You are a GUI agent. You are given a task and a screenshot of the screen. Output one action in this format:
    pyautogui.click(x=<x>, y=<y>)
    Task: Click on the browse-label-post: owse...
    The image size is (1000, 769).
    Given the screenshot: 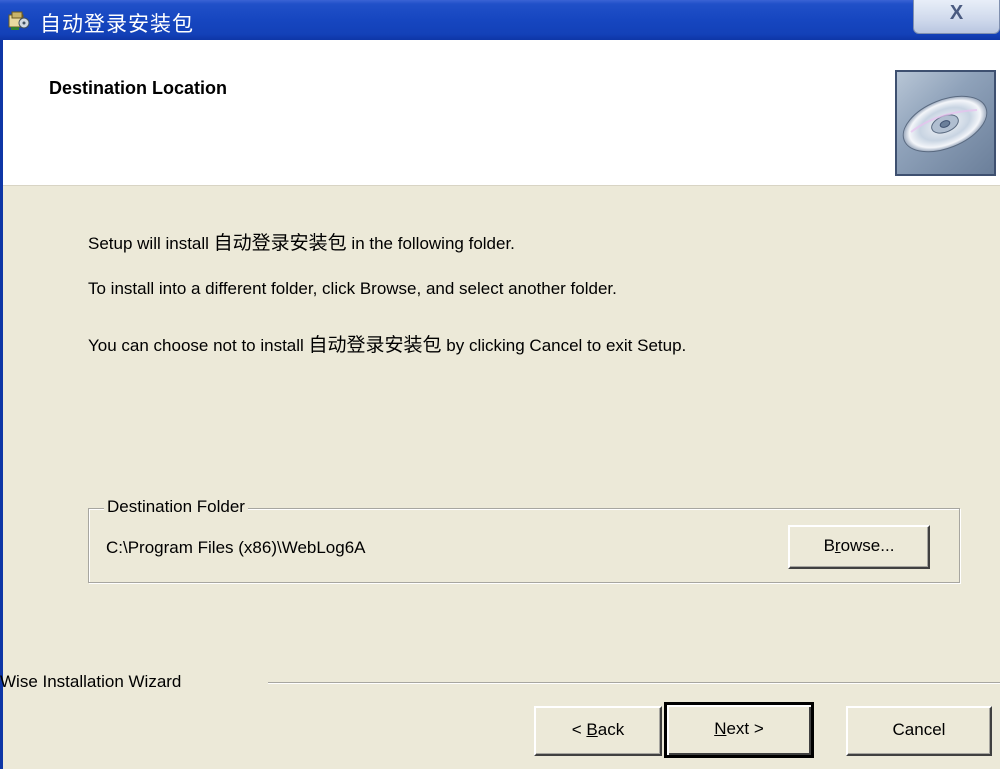 What is the action you would take?
    pyautogui.click(x=867, y=545)
    